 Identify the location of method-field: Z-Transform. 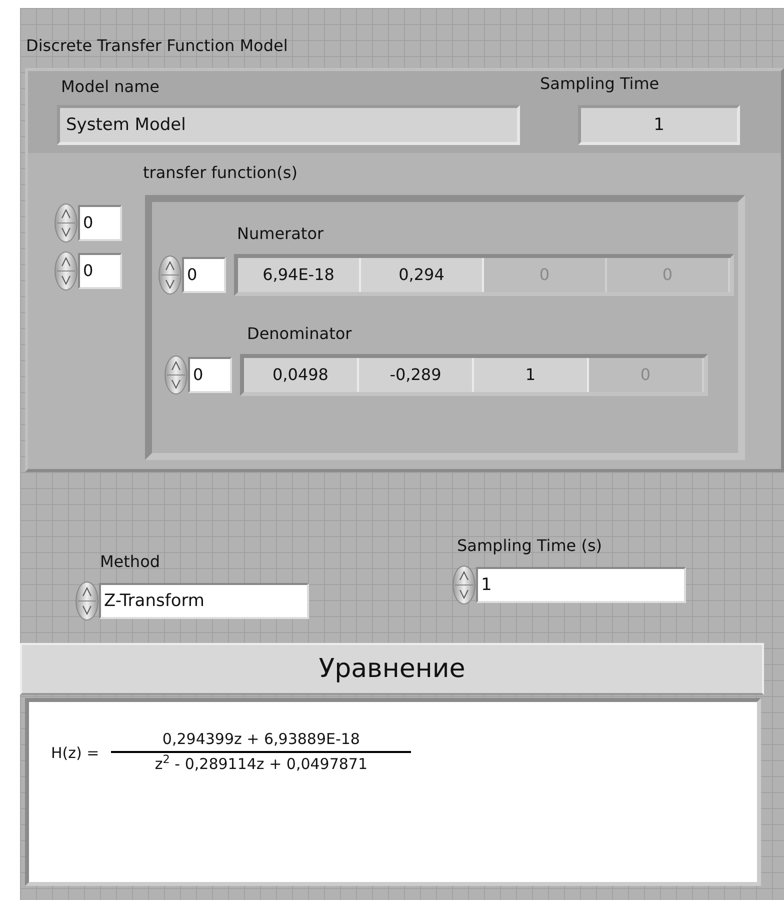
(204, 601).